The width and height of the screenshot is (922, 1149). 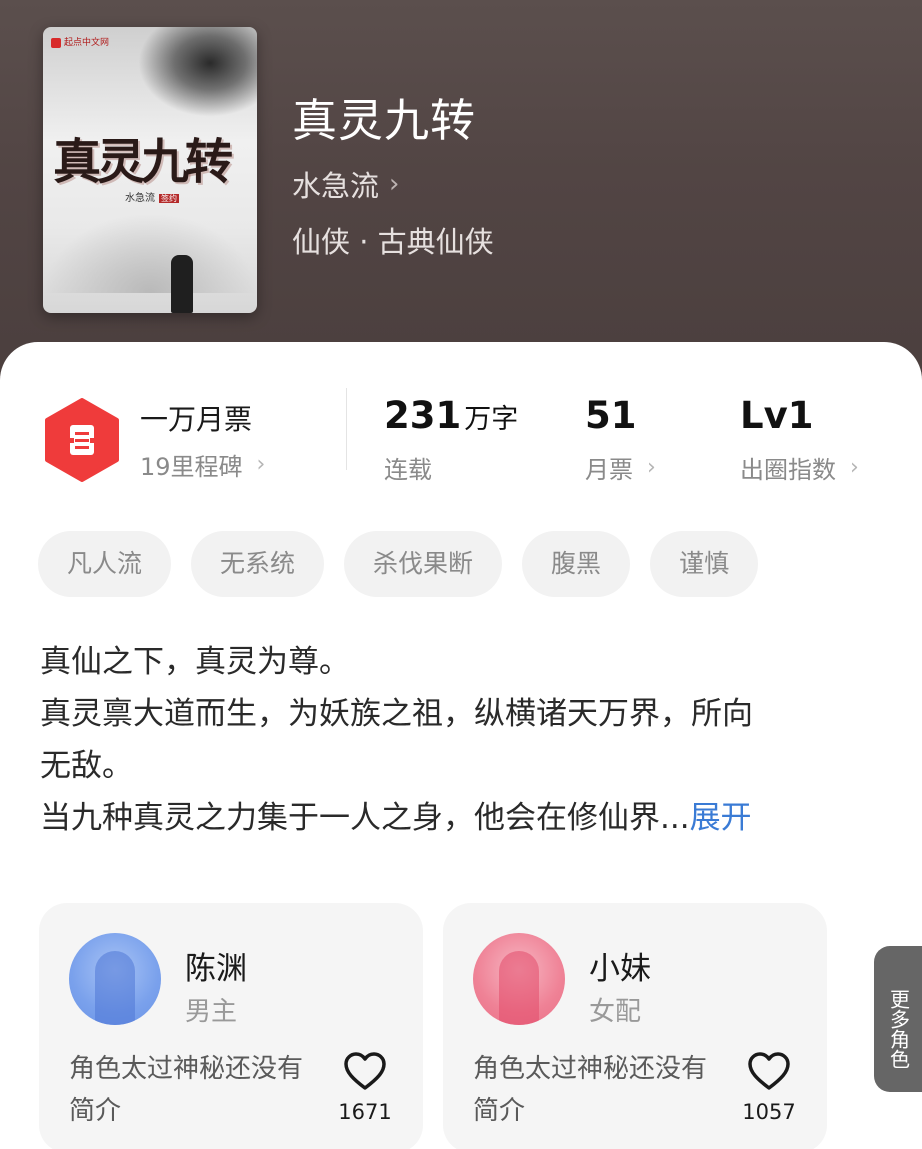 What do you see at coordinates (216, 969) in the screenshot?
I see `role-name: 陈渊` at bounding box center [216, 969].